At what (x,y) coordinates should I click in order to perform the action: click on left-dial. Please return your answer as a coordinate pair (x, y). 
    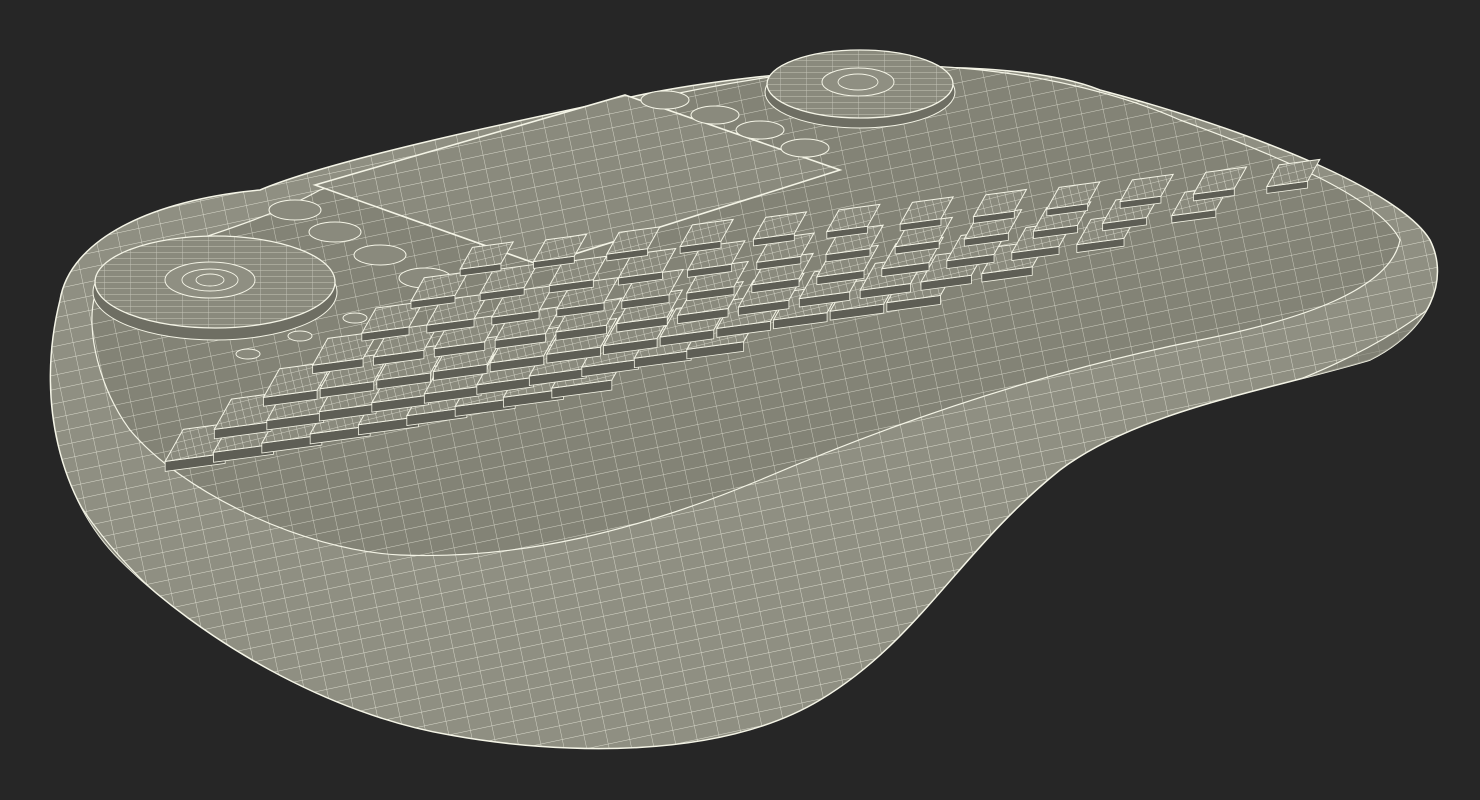
    Looking at the image, I should click on (215, 288).